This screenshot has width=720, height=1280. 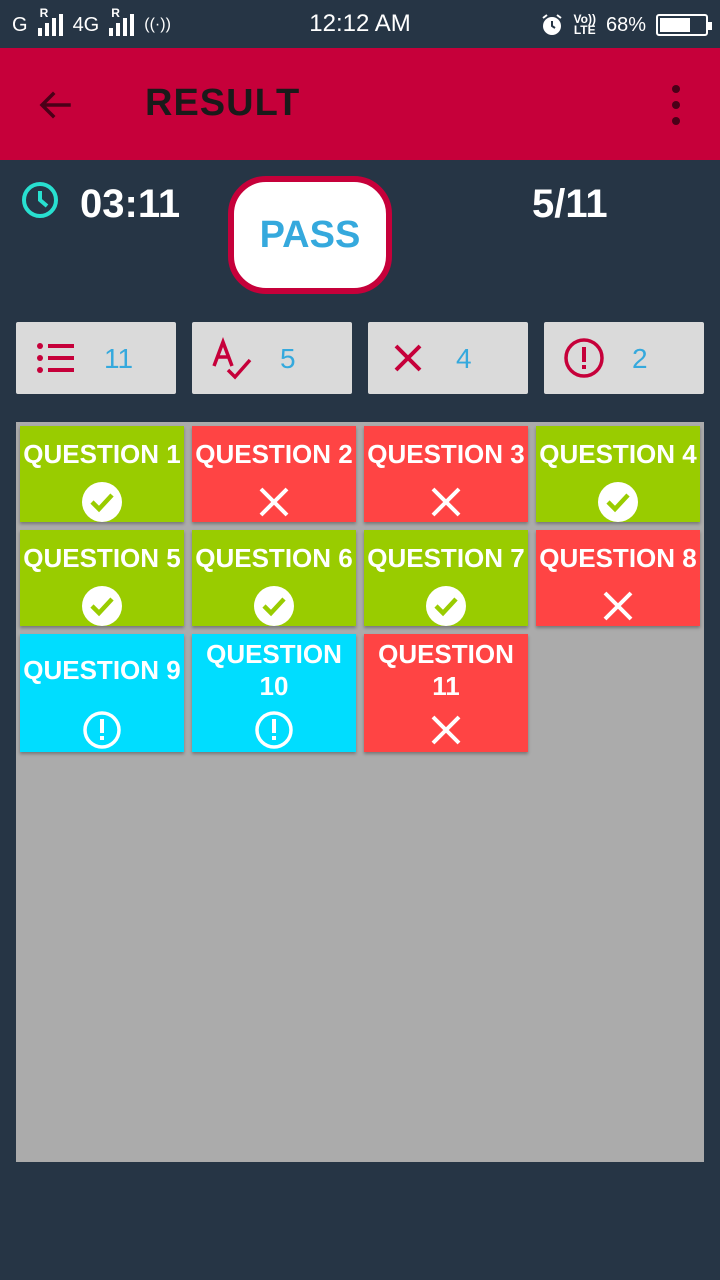 What do you see at coordinates (310, 235) in the screenshot?
I see `result-badge: PASS` at bounding box center [310, 235].